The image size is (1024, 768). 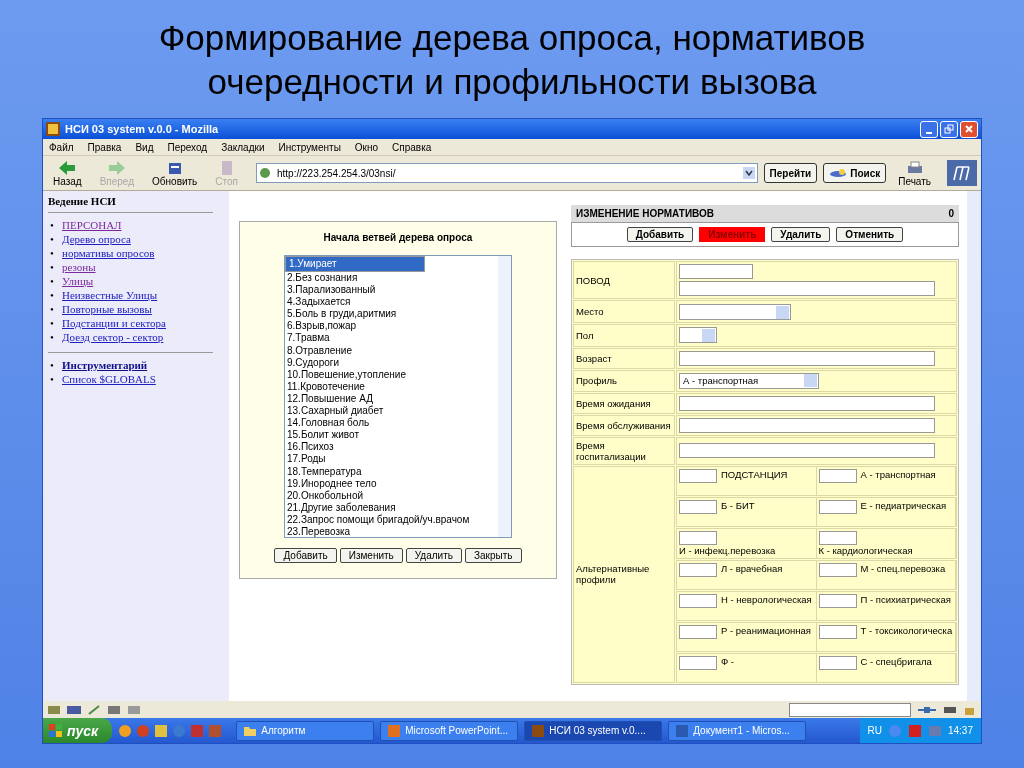 I want to click on sidebar-link: нормативы опросов, so click(x=108, y=253).